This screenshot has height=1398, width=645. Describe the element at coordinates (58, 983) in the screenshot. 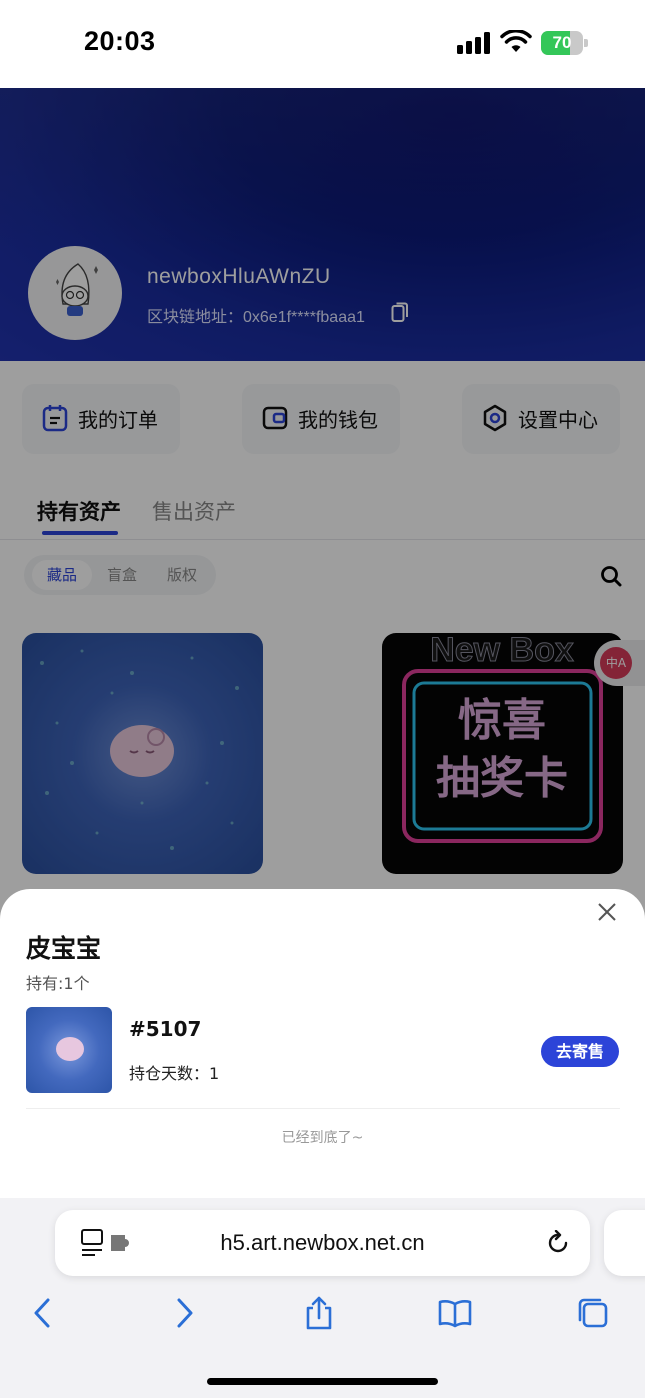

I see `holding-count: 持有:1个` at that location.